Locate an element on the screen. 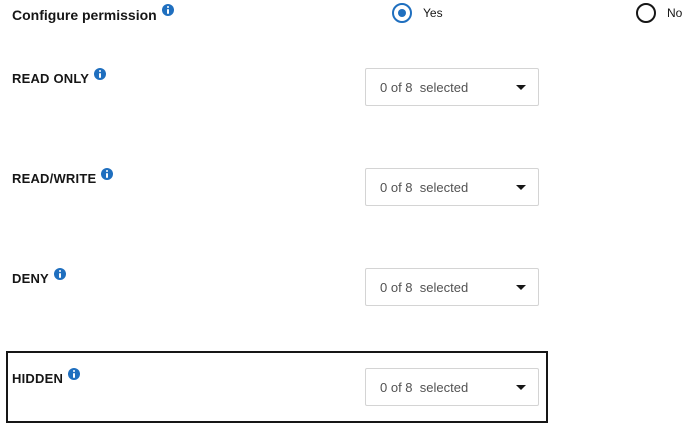 This screenshot has height=432, width=691. read-write-dropdown: 0 of 8 selected is located at coordinates (452, 187).